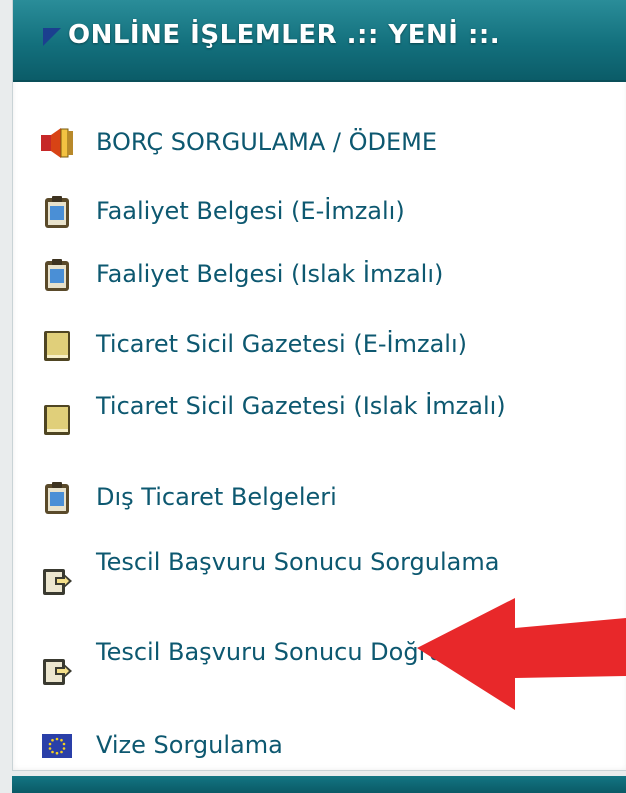  Describe the element at coordinates (57, 143) in the screenshot. I see `money-speaker-icon` at that location.